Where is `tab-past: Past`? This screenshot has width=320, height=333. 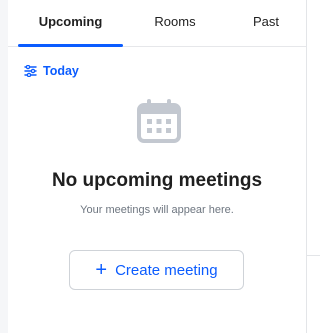
tab-past: Past is located at coordinates (266, 23).